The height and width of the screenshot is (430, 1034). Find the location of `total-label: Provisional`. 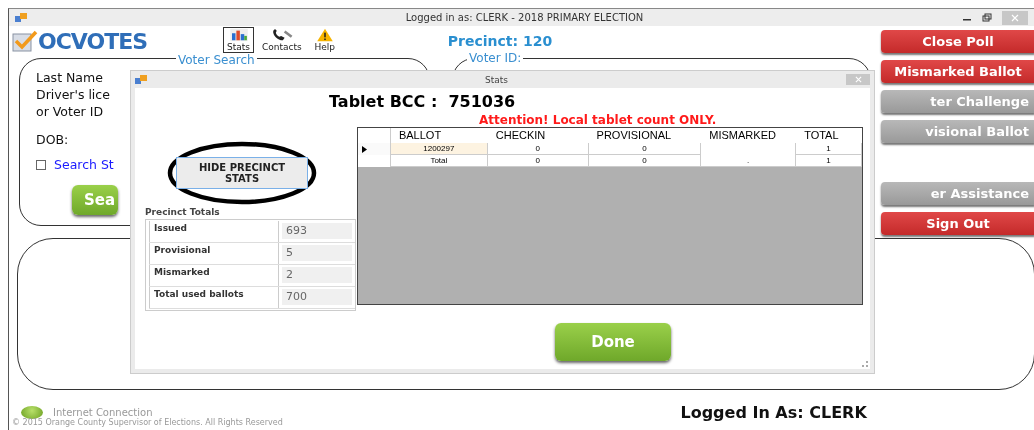

total-label: Provisional is located at coordinates (214, 253).